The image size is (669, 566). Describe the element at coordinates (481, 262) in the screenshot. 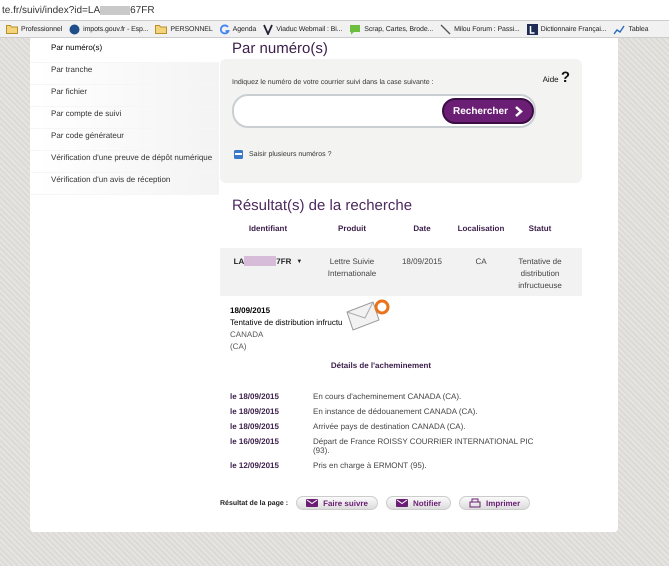

I see `table-cell-text: CA` at that location.